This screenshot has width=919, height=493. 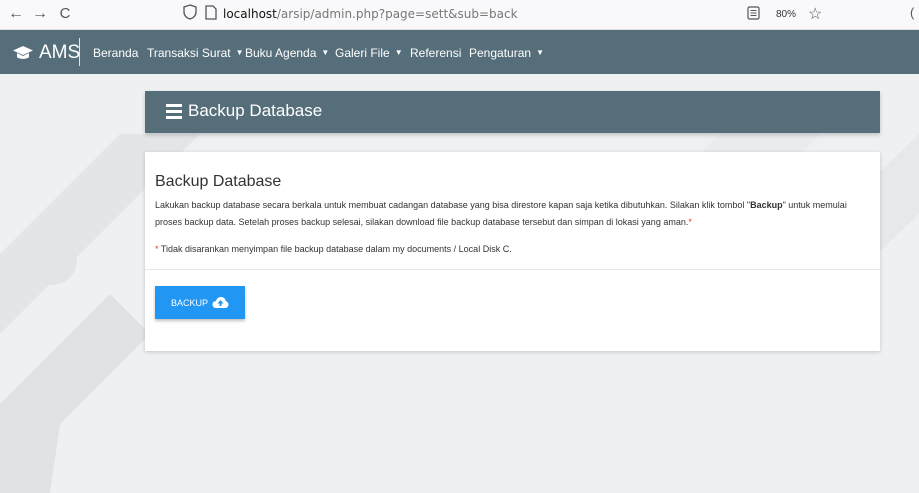 What do you see at coordinates (65, 14) in the screenshot?
I see `reload-button: C` at bounding box center [65, 14].